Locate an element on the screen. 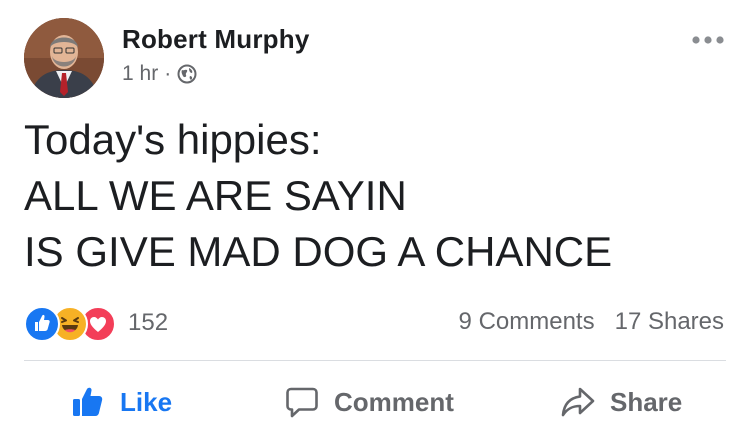 The height and width of the screenshot is (440, 750). divider is located at coordinates (375, 360).